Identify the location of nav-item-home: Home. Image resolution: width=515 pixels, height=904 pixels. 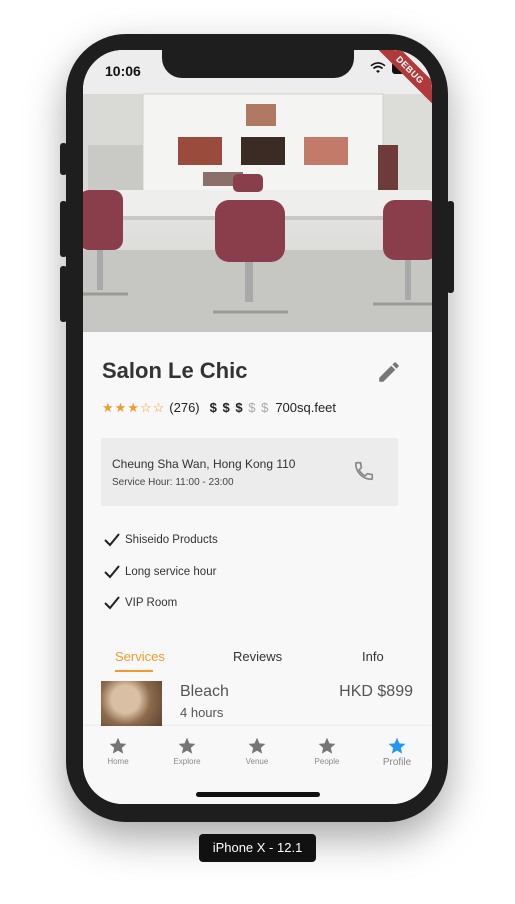
(118, 751).